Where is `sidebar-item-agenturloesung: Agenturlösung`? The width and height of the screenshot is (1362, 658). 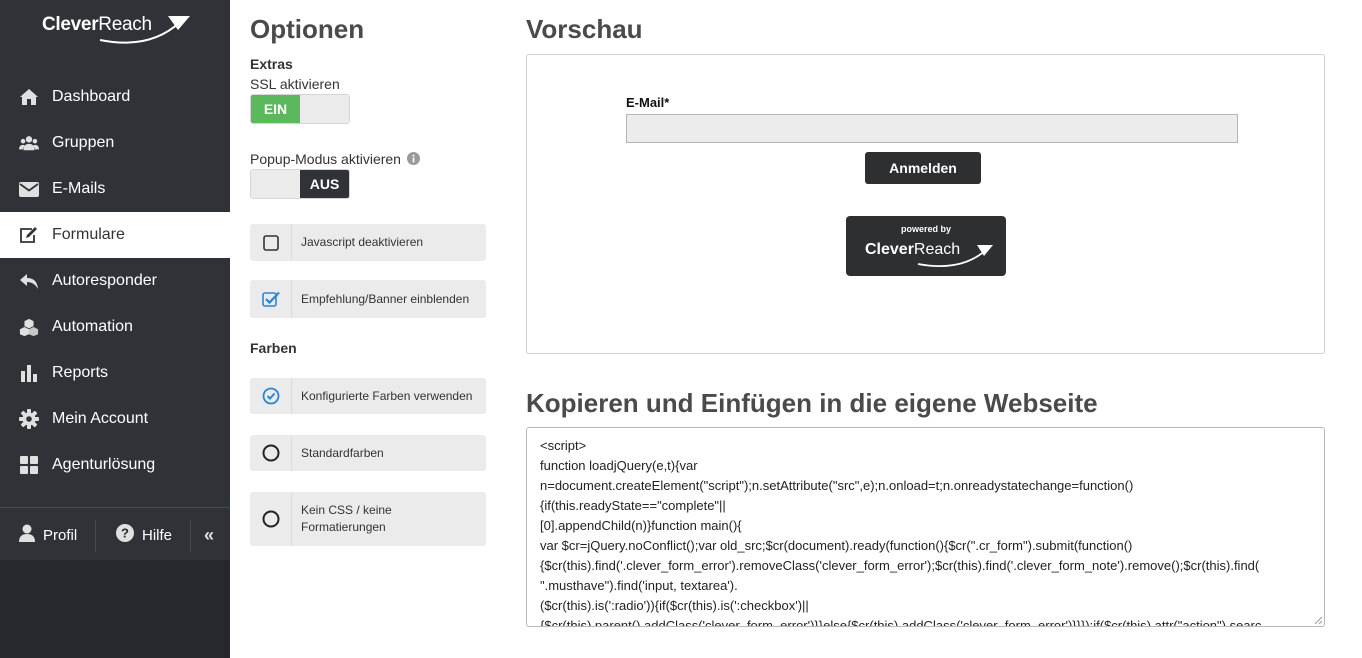
sidebar-item-agenturloesung: Agenturlösung is located at coordinates (115, 465).